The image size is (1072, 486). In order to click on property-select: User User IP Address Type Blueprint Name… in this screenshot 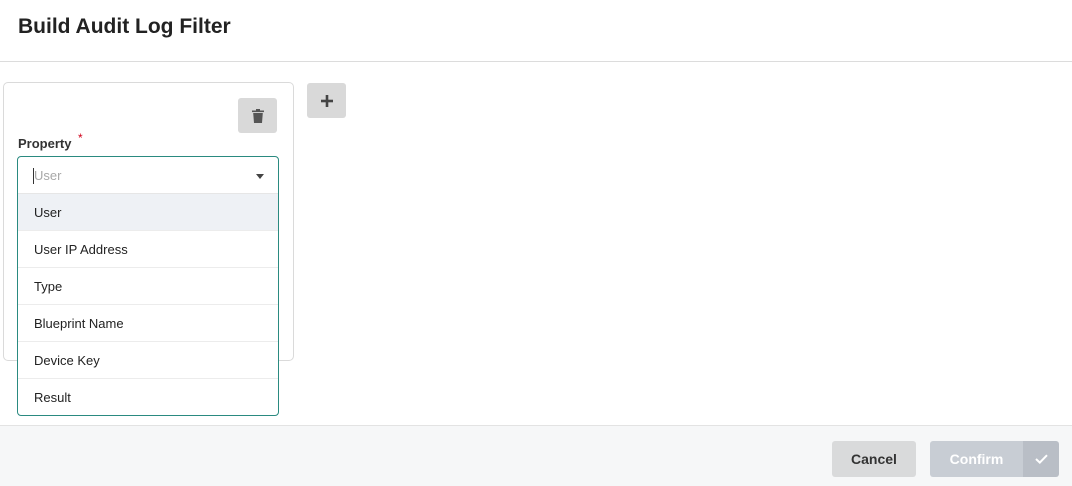, I will do `click(148, 286)`.